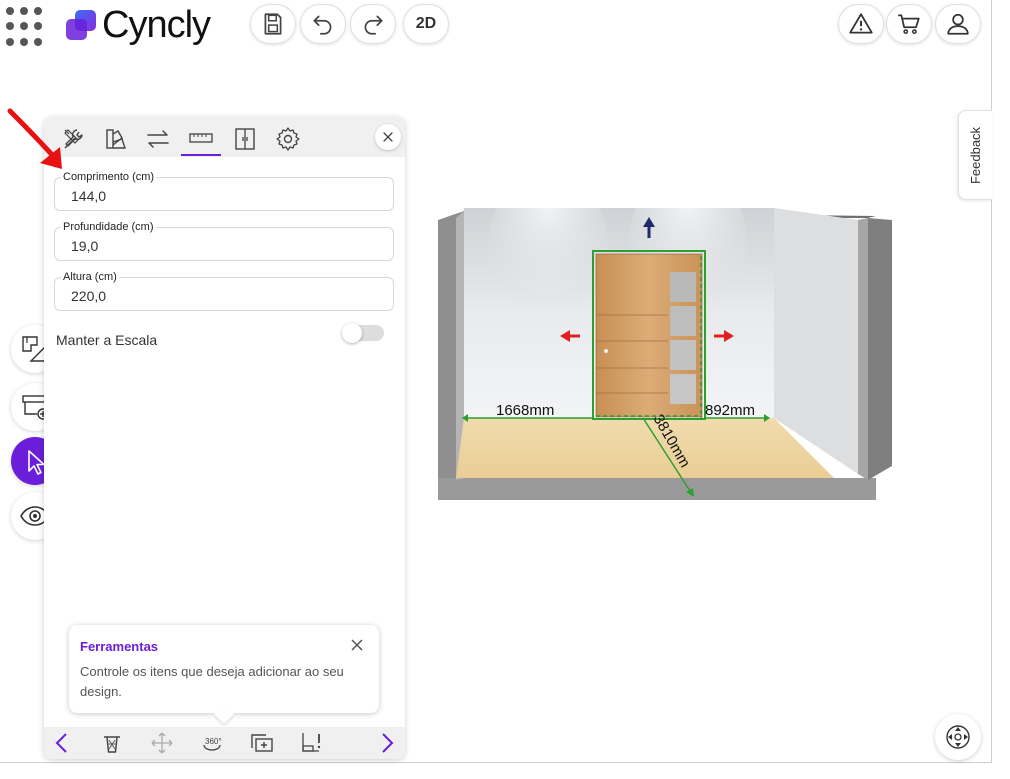 The width and height of the screenshot is (1010, 779). I want to click on svg-text: 360°, so click(213, 741).